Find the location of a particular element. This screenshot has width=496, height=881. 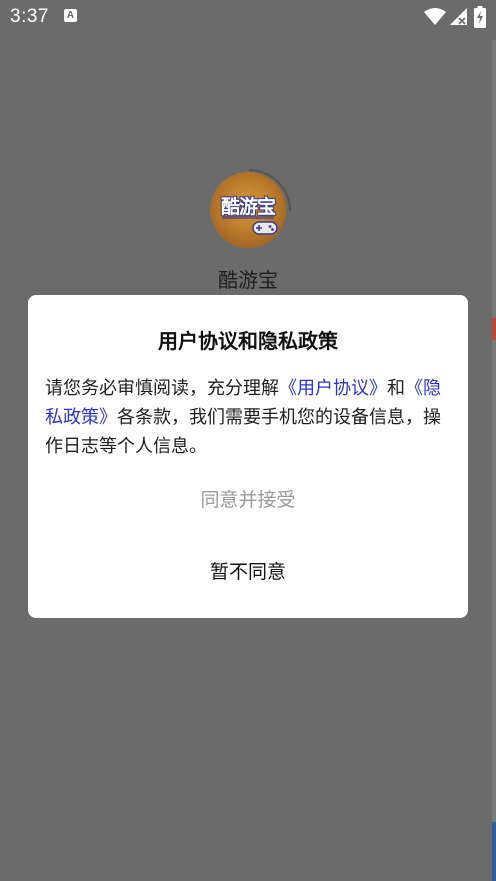

dialog-title: 用户协议和隐私政策 is located at coordinates (248, 341).